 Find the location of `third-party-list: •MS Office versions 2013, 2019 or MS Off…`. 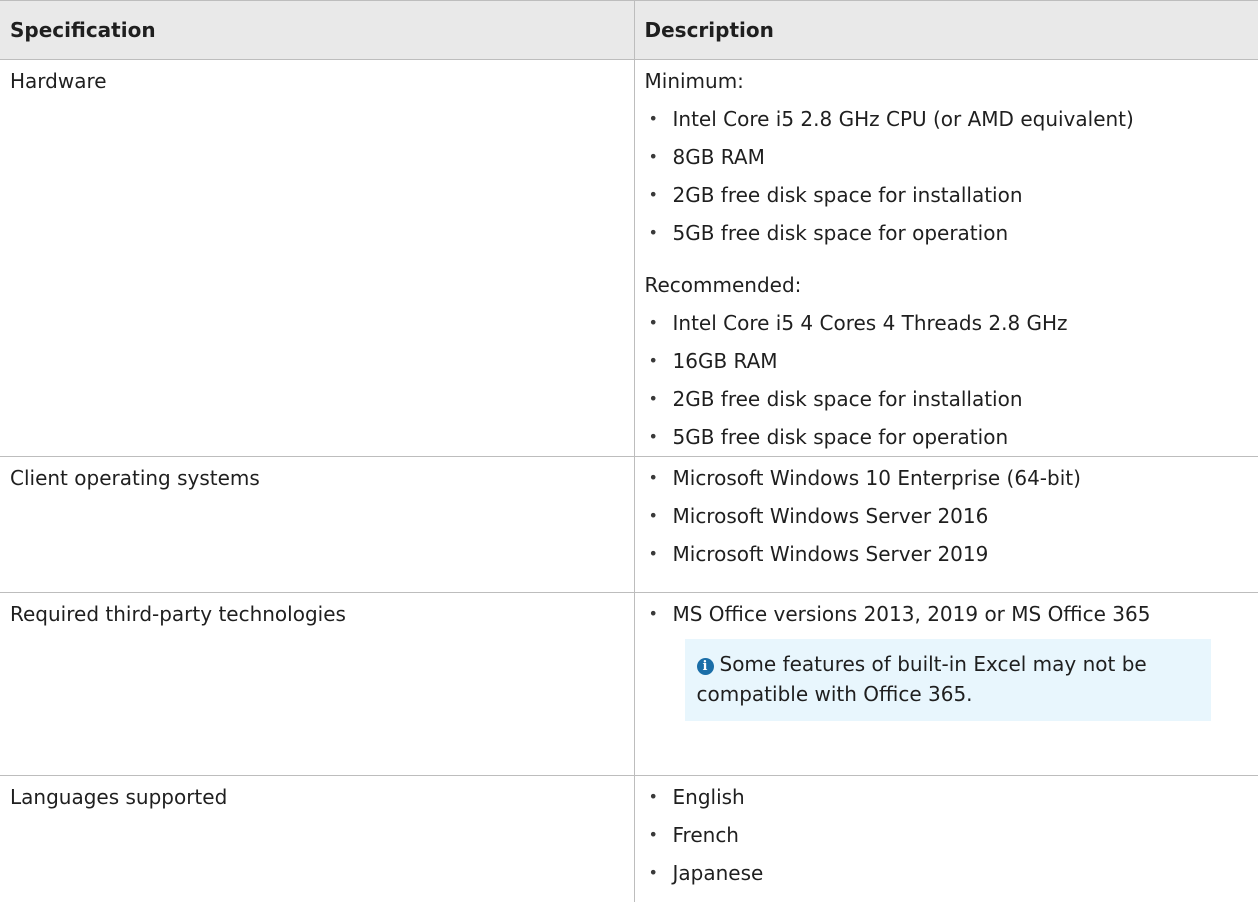

third-party-list: •MS Office versions 2013, 2019 or MS Off… is located at coordinates (951, 614).